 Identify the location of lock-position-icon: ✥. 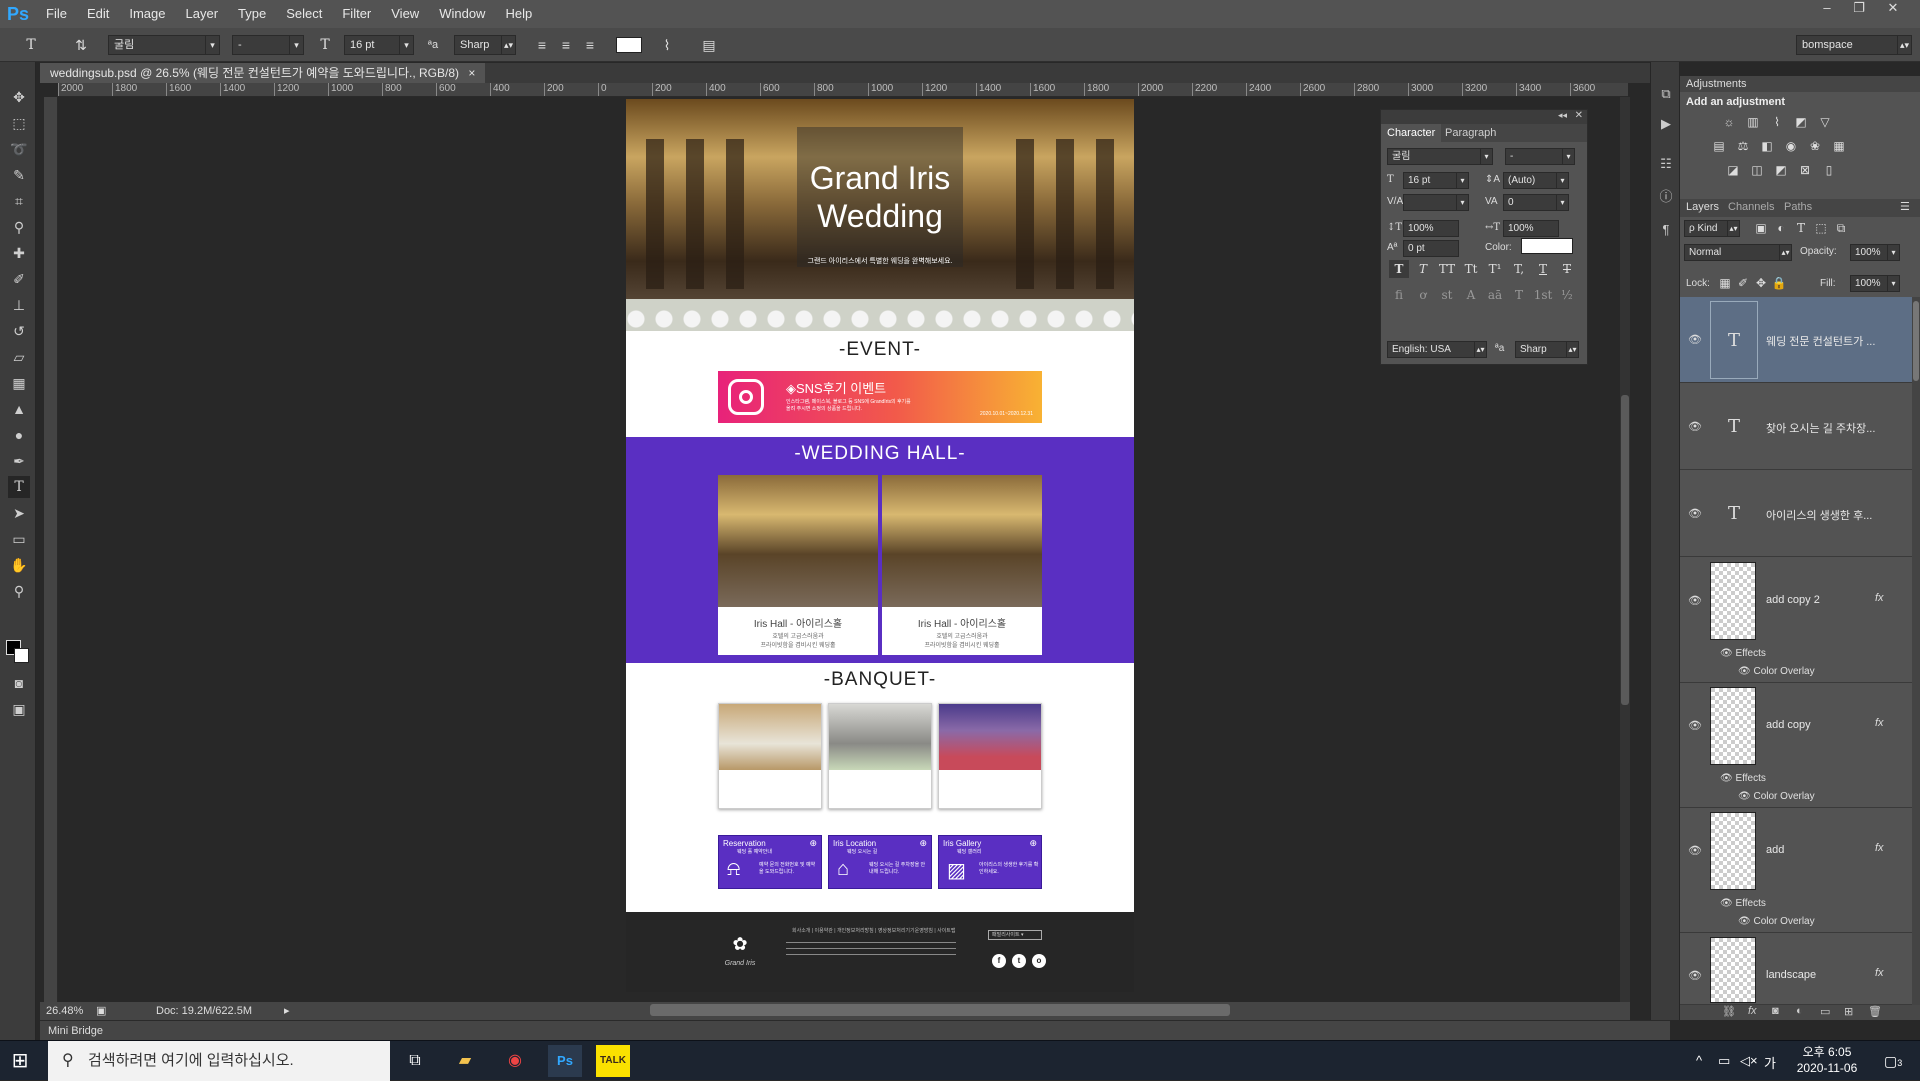
(1761, 283).